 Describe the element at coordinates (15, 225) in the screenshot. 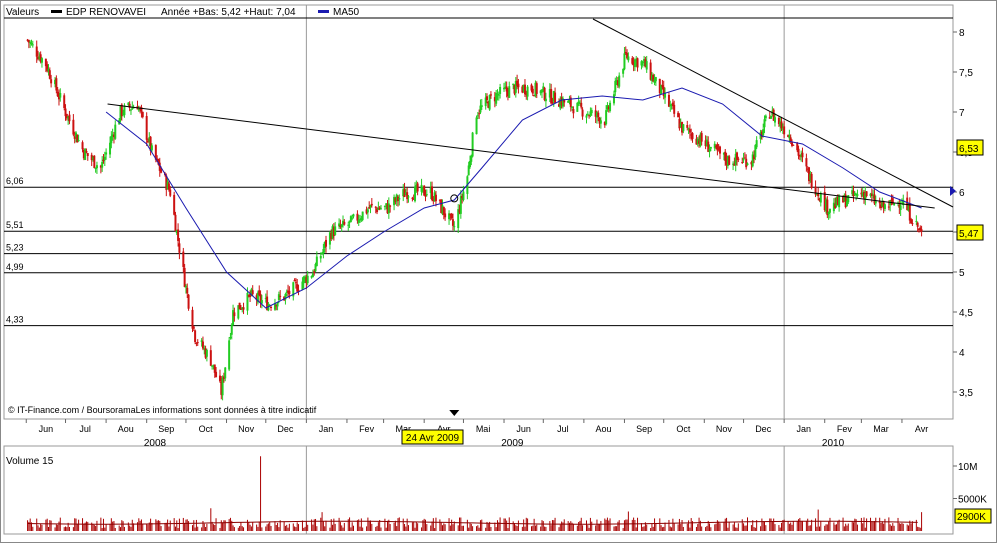

I see `level-label: 5,51` at that location.